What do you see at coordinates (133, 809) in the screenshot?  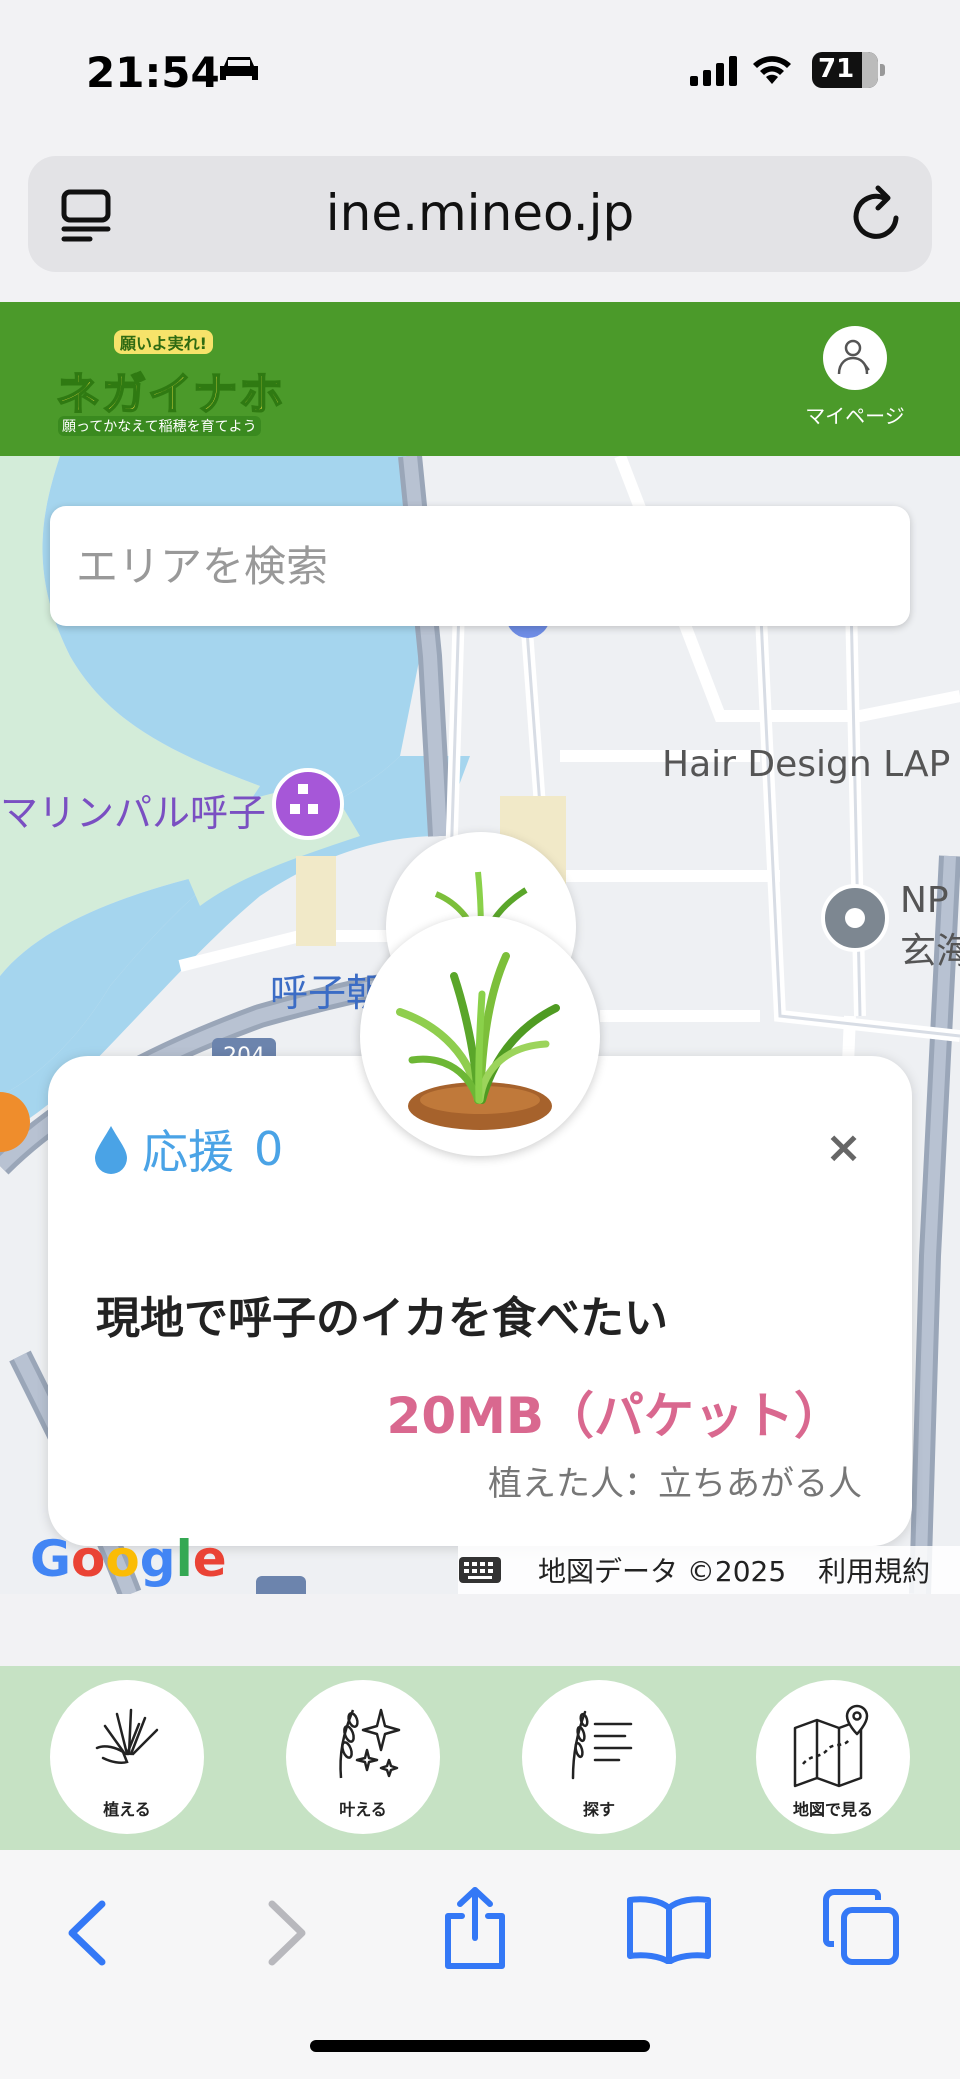 I see `poi-label-marine-pal: マリンパル呼子` at bounding box center [133, 809].